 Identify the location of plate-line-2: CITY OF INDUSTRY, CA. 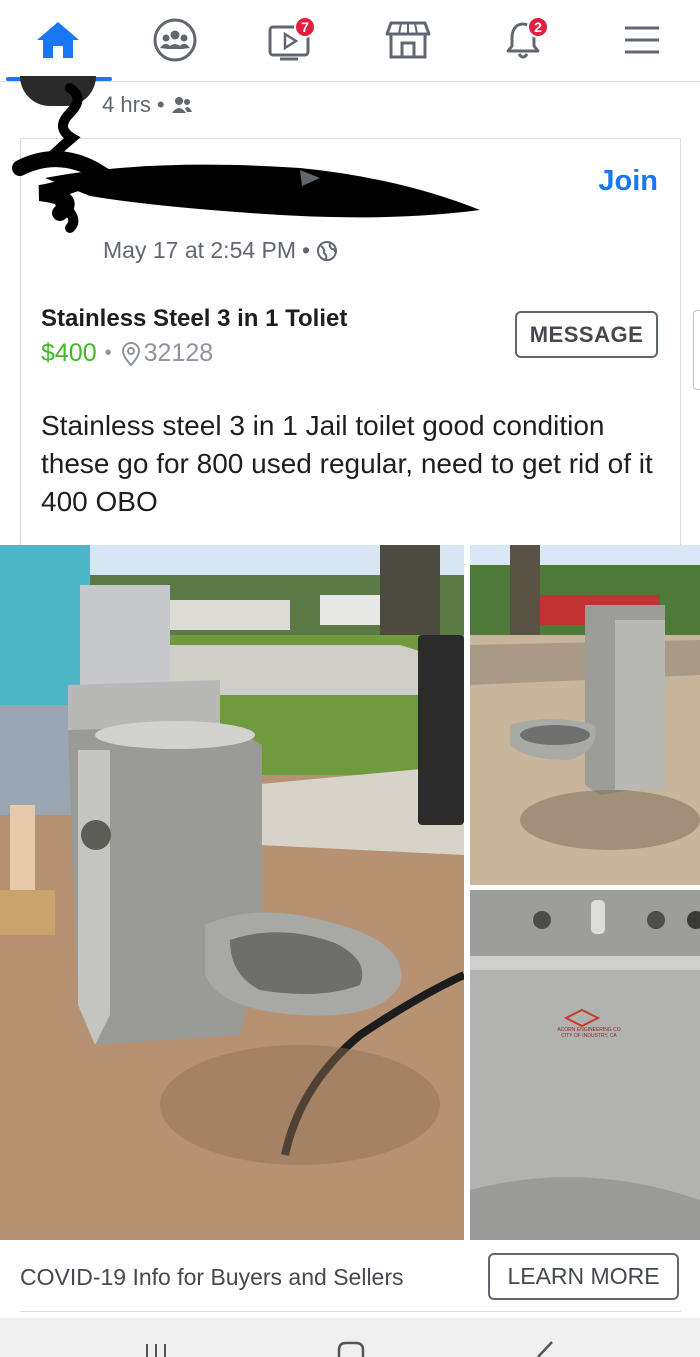
(589, 1036).